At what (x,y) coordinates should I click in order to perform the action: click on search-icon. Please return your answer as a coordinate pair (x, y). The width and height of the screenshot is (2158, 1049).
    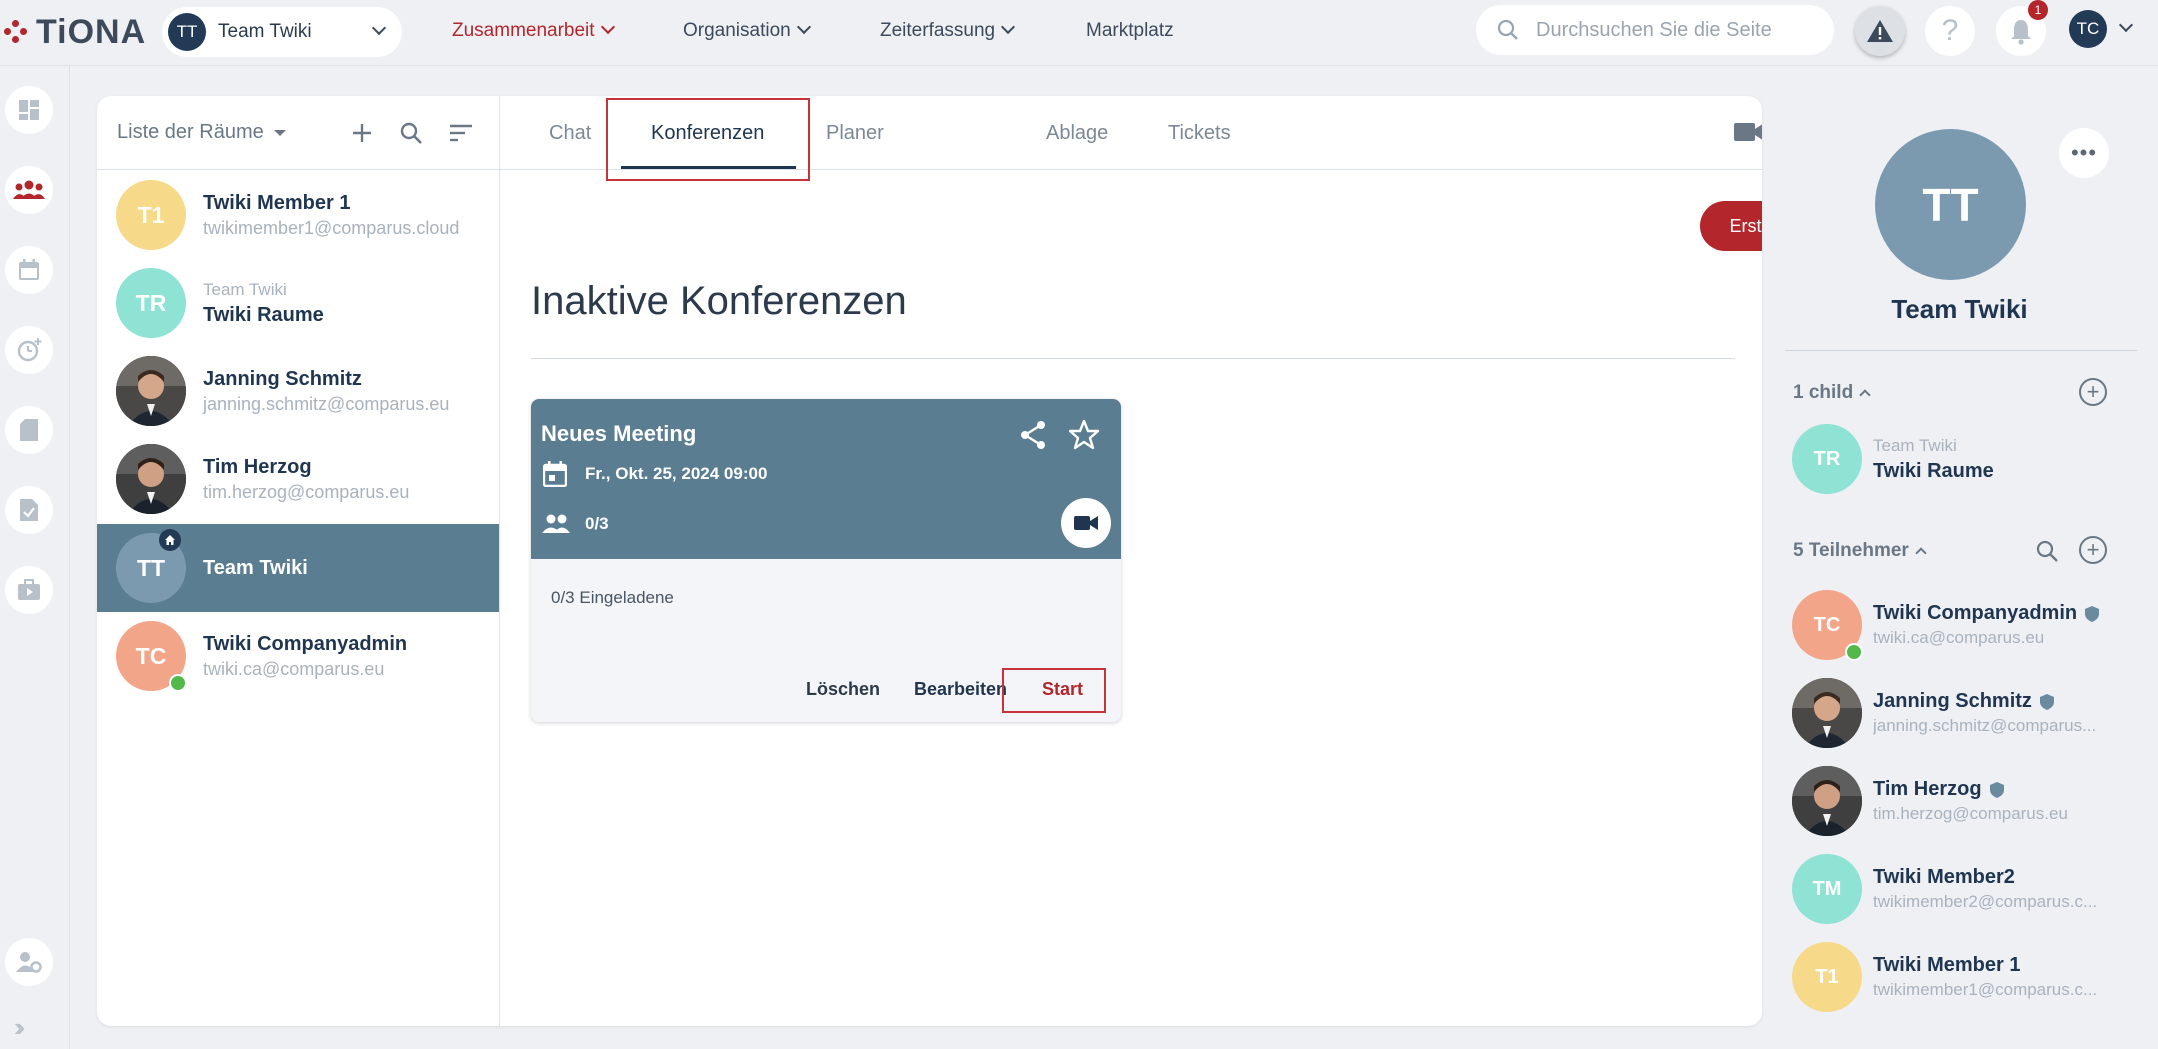
    Looking at the image, I should click on (1507, 29).